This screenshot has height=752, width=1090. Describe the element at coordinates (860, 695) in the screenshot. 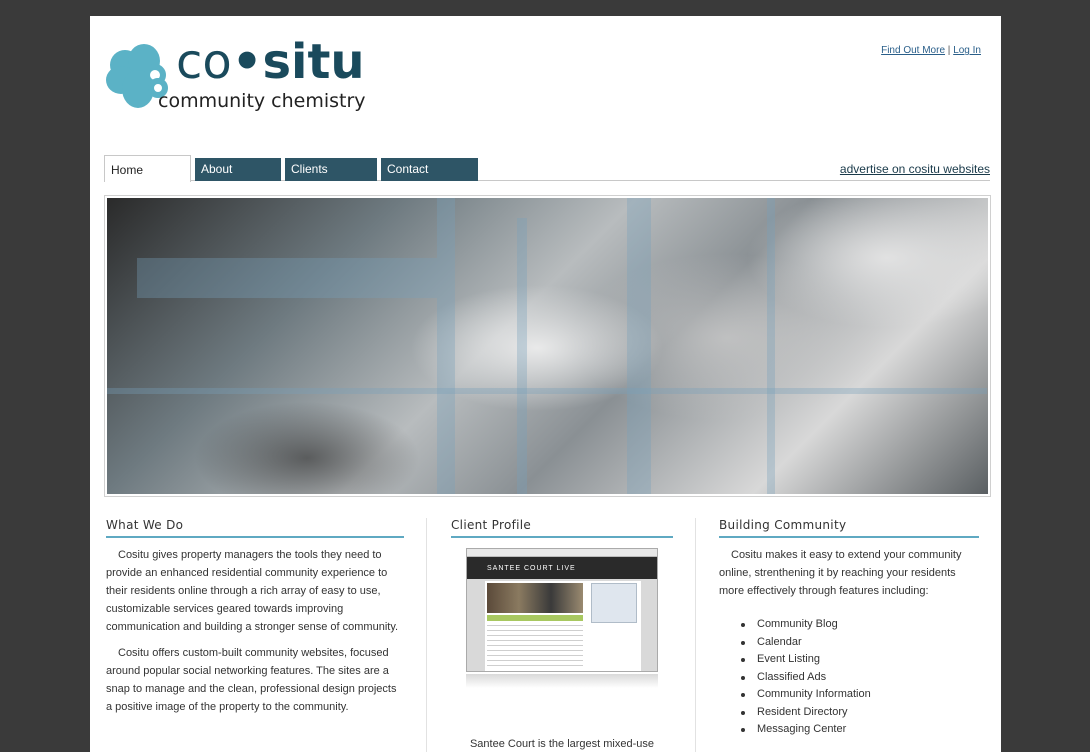

I see `list-item: Community Information` at that location.